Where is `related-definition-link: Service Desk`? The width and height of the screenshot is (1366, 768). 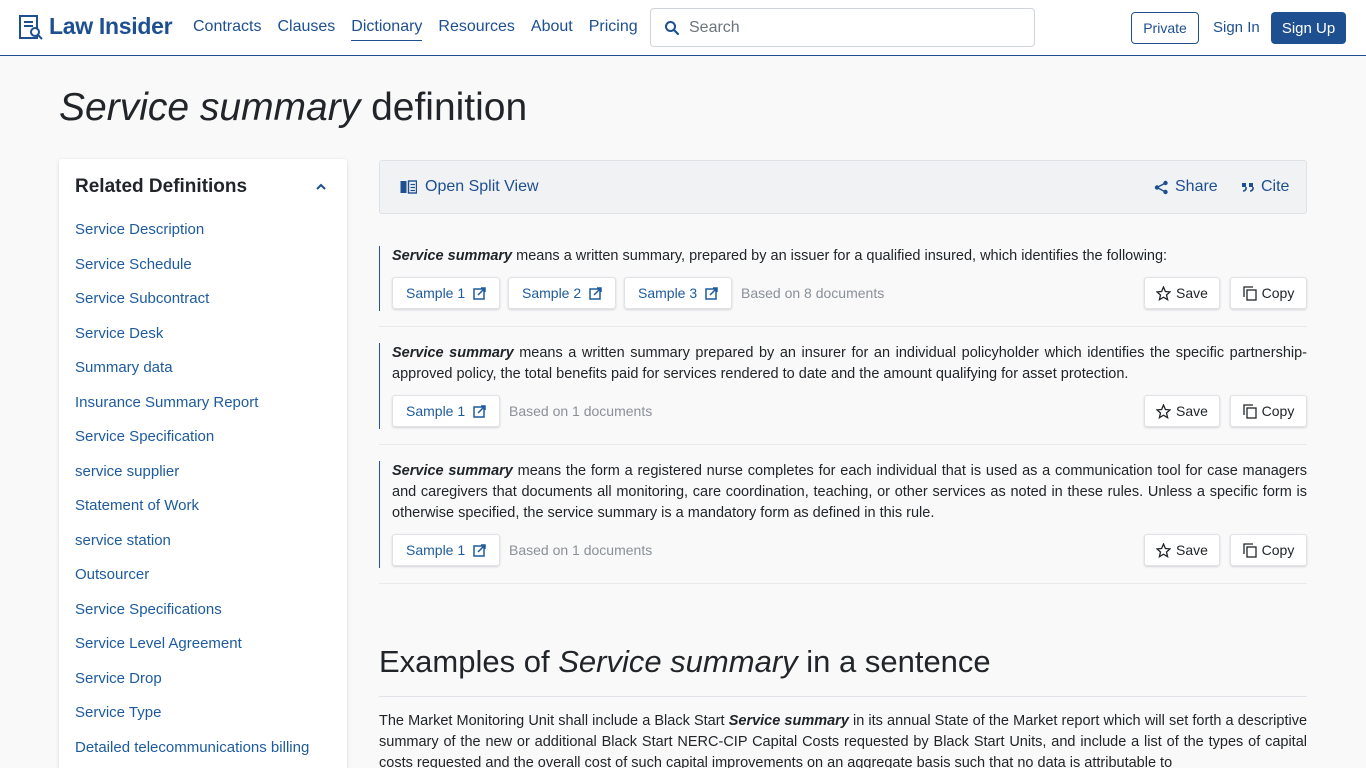 related-definition-link: Service Desk is located at coordinates (192, 341).